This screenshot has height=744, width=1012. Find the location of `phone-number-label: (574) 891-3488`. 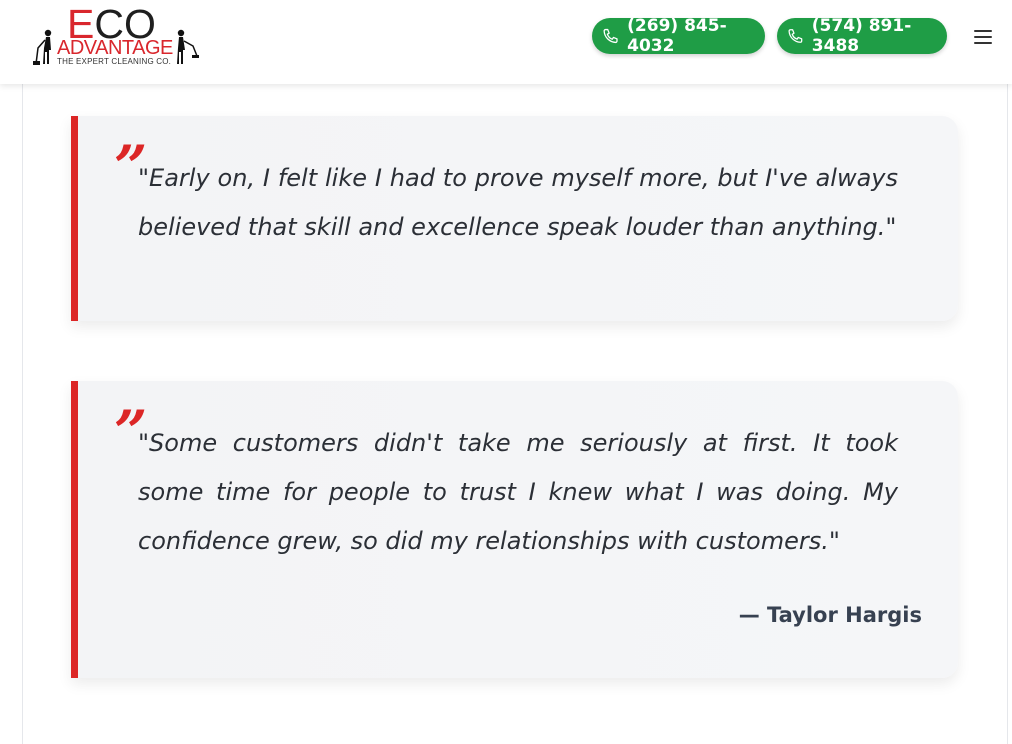

phone-number-label: (574) 891-3488 is located at coordinates (861, 36).